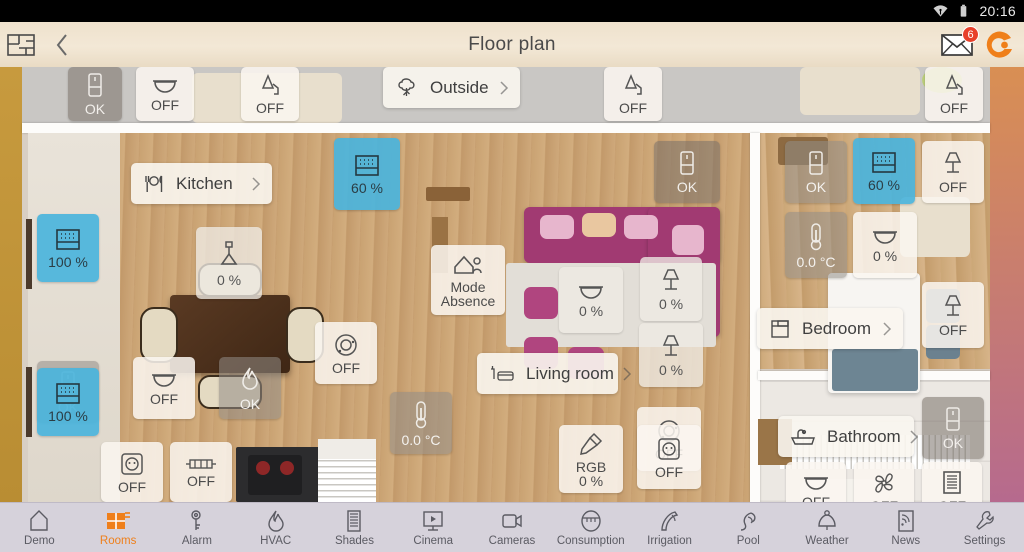 The height and width of the screenshot is (552, 1024). Describe the element at coordinates (346, 344) in the screenshot. I see `dial-icon` at that location.